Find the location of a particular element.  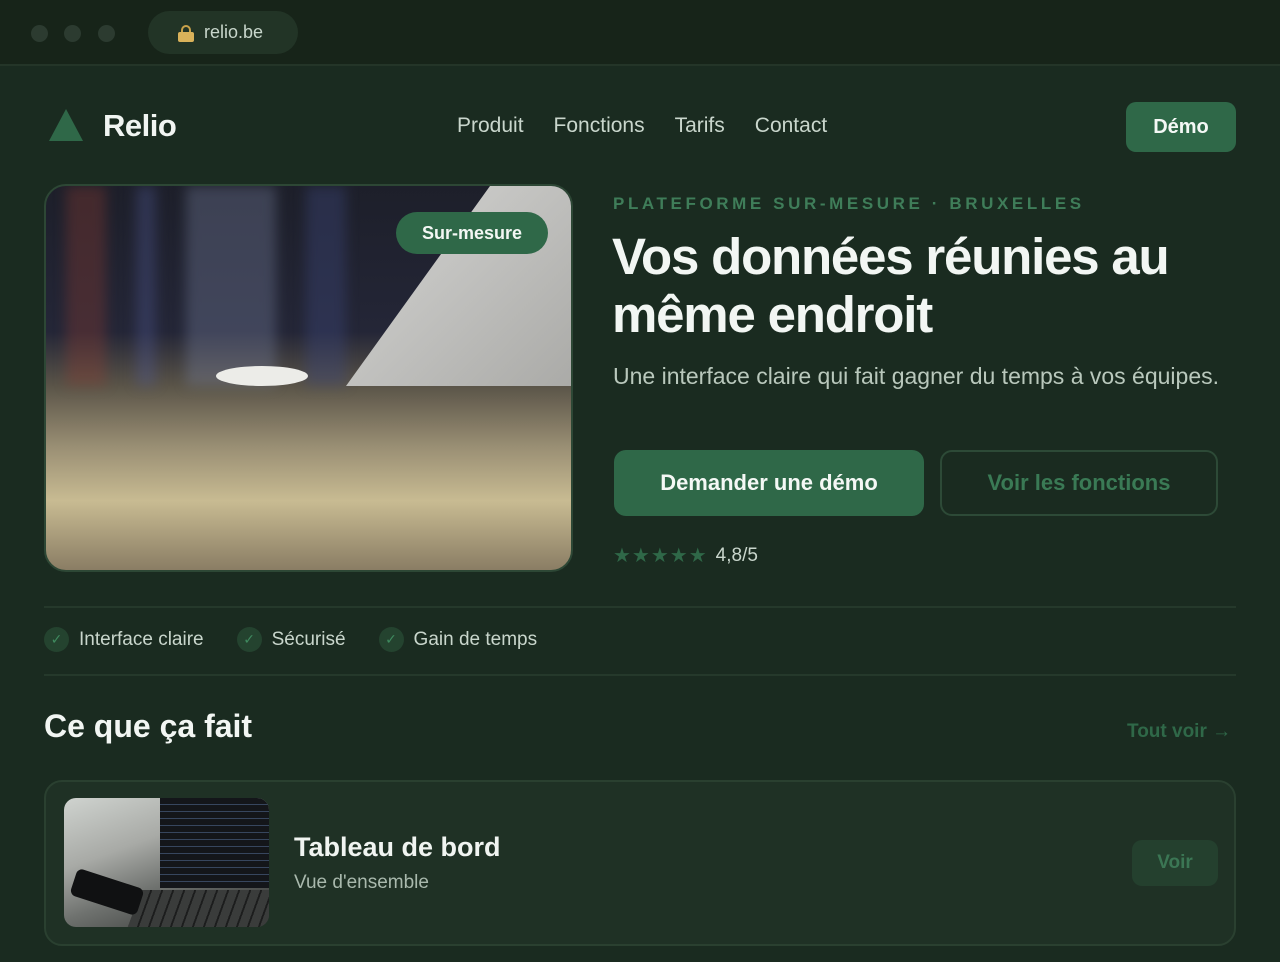

hero-headline: Vos données réunies au même endroit is located at coordinates (891, 285).